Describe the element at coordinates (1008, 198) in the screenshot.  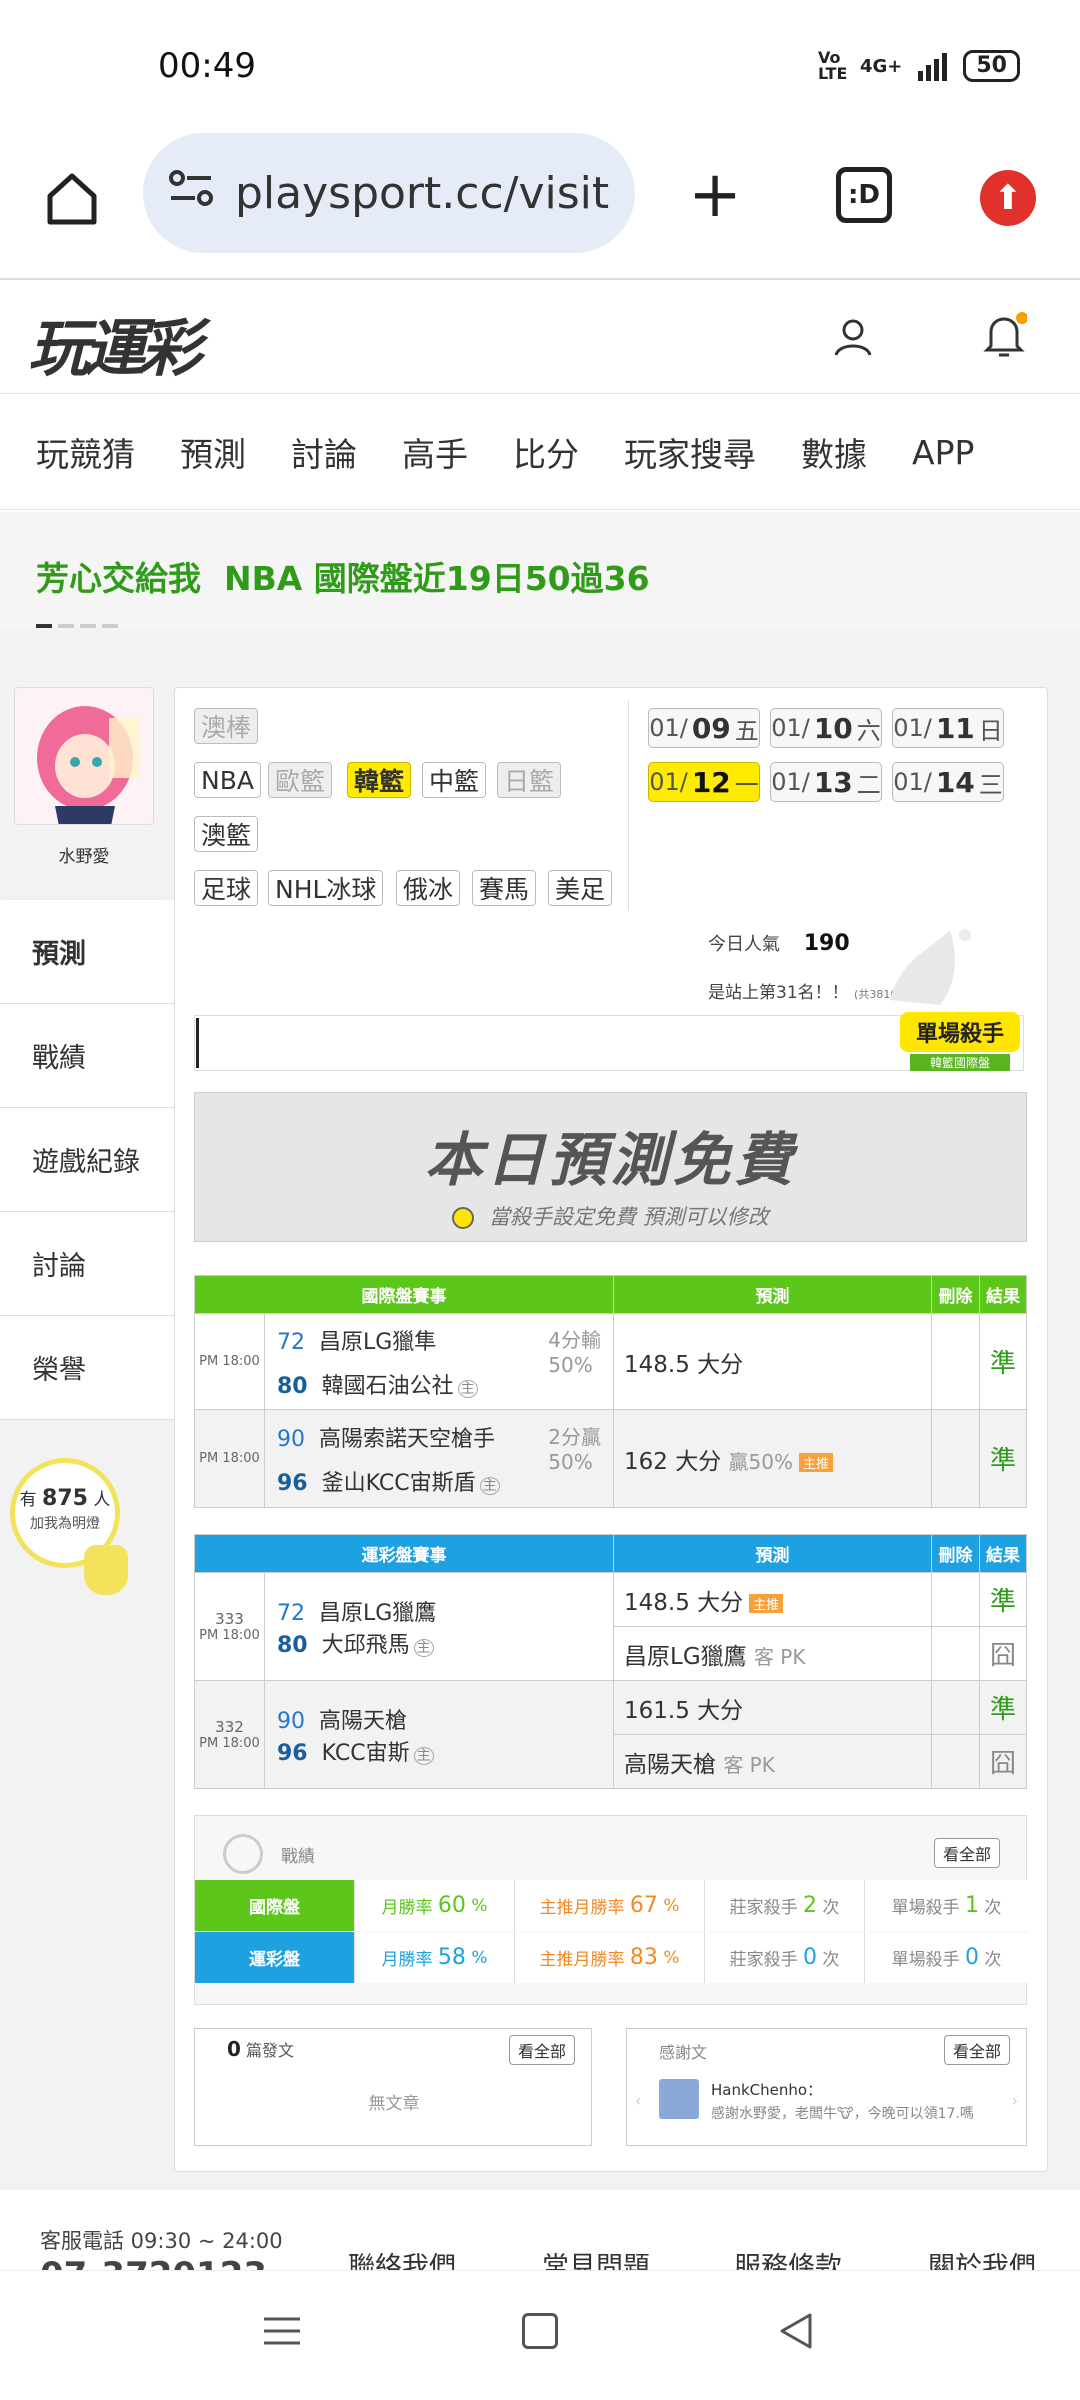
I see `update-icon: ⬆` at that location.